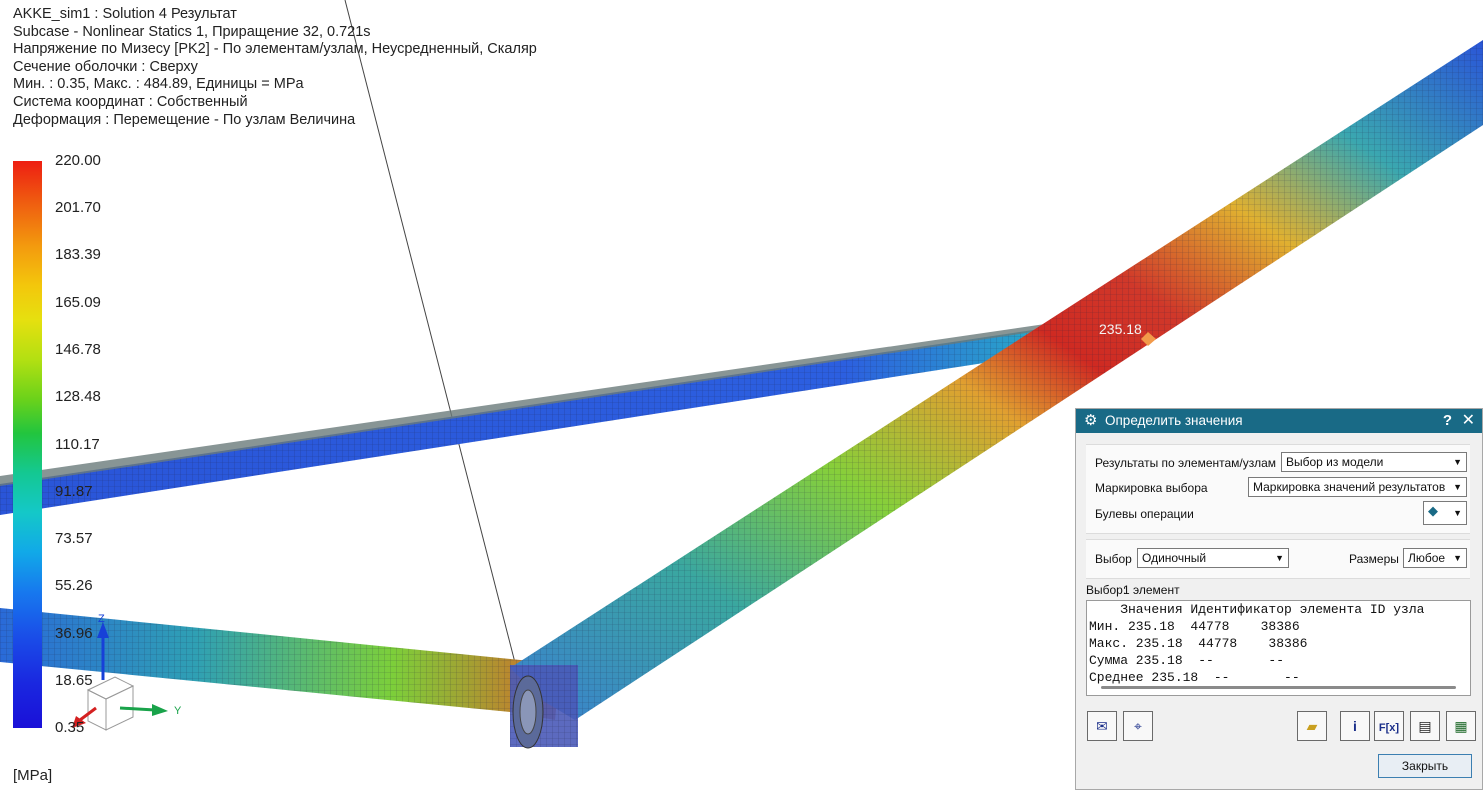 Image resolution: width=1483 pixels, height=798 pixels. I want to click on select-mode-value: Одиночный, so click(1174, 558).